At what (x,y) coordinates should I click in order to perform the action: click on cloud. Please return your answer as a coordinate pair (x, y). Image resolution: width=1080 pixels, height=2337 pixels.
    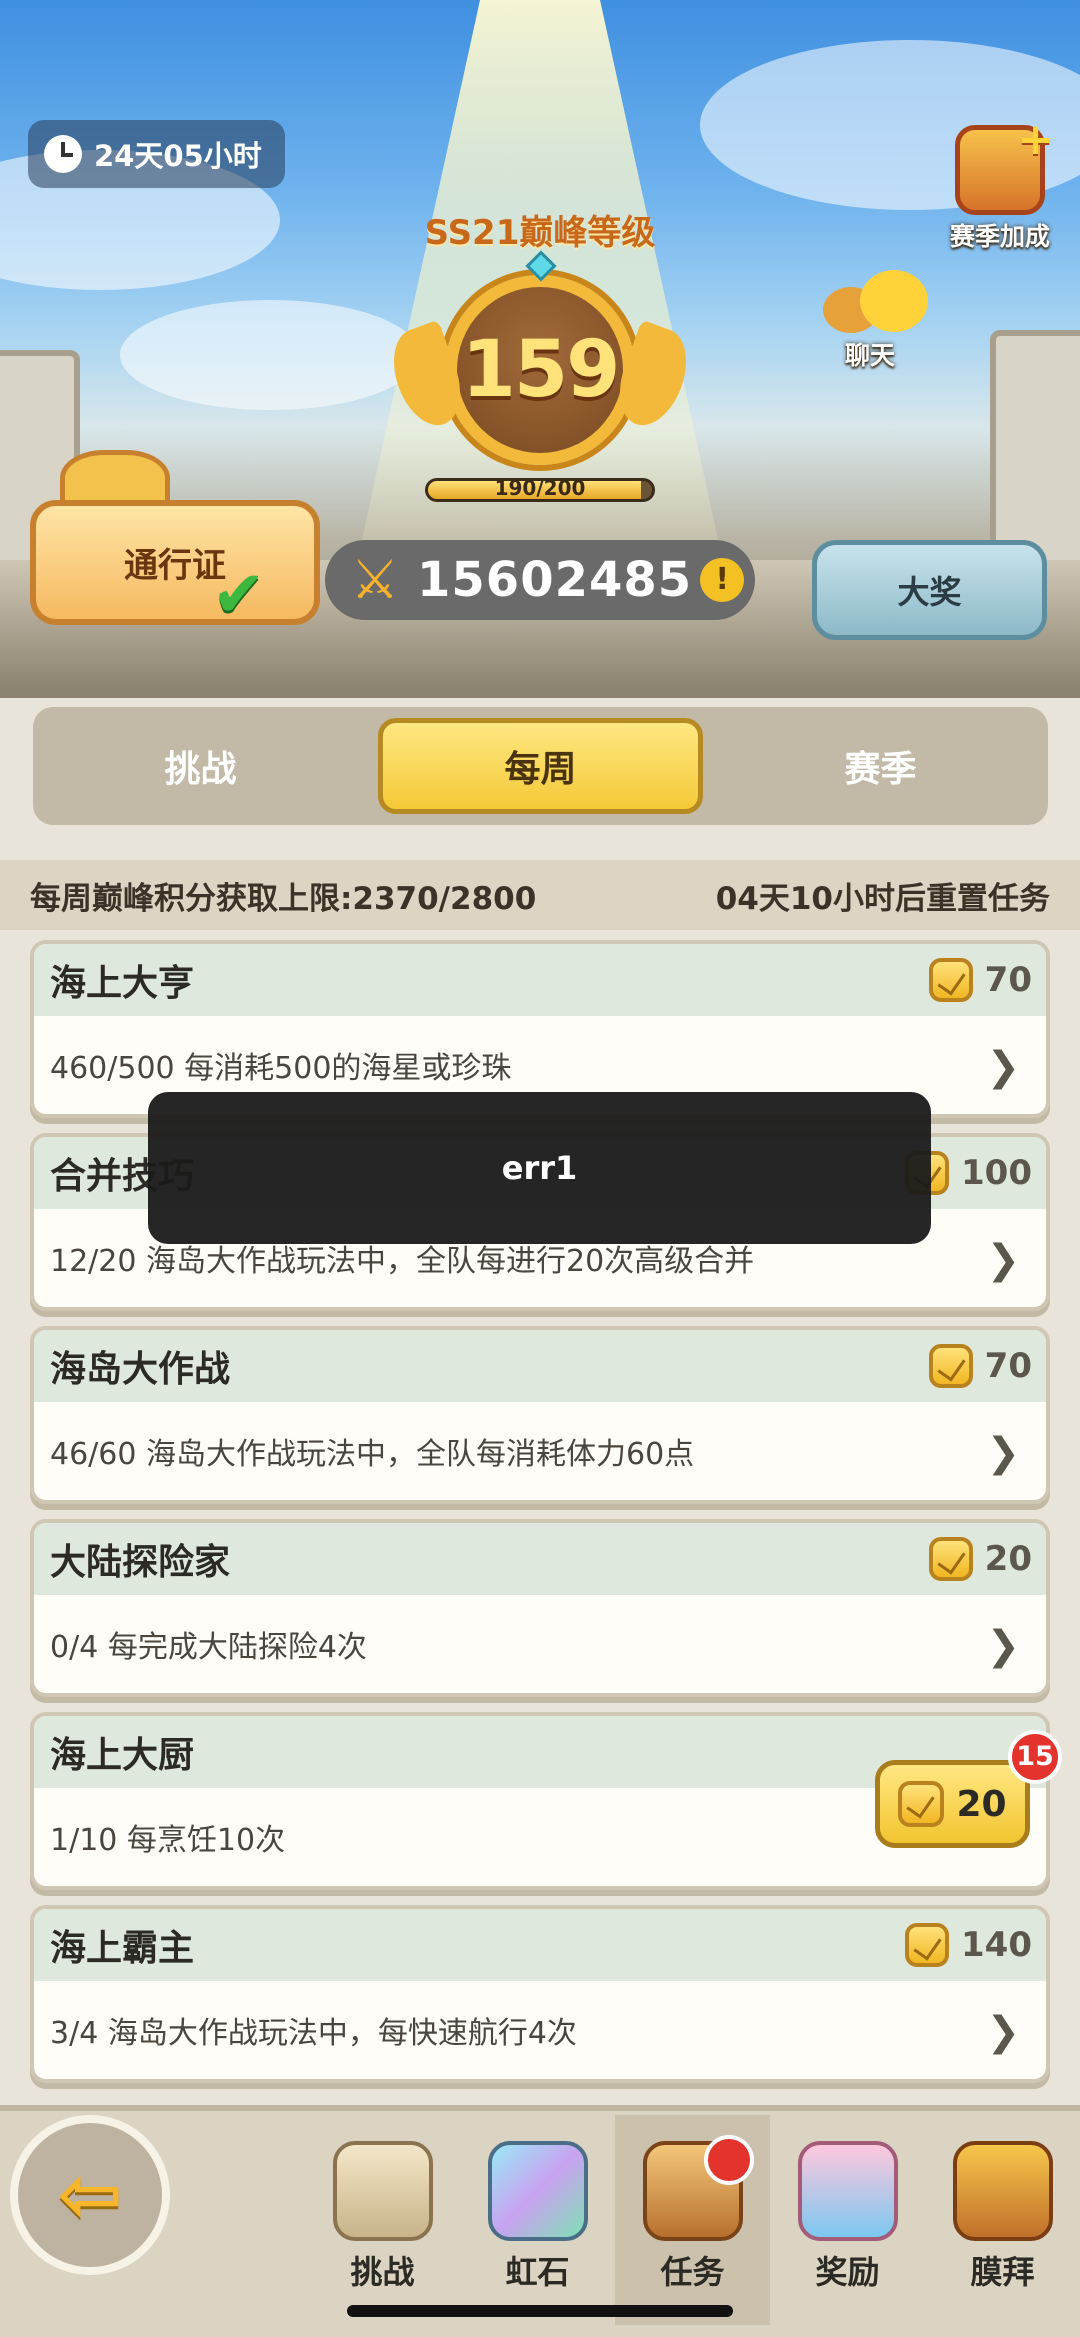
    Looking at the image, I should click on (270, 355).